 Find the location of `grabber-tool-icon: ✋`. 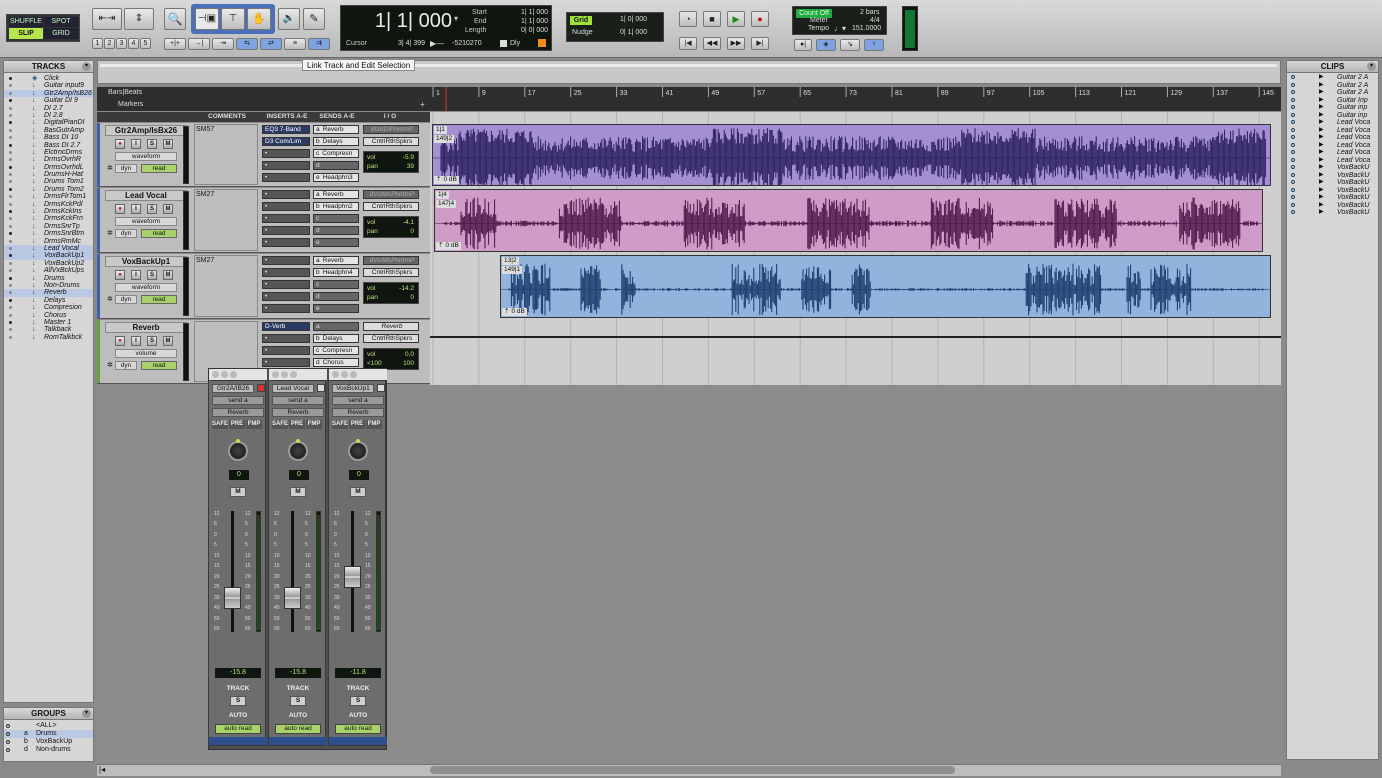

grabber-tool-icon: ✋ is located at coordinates (259, 19).